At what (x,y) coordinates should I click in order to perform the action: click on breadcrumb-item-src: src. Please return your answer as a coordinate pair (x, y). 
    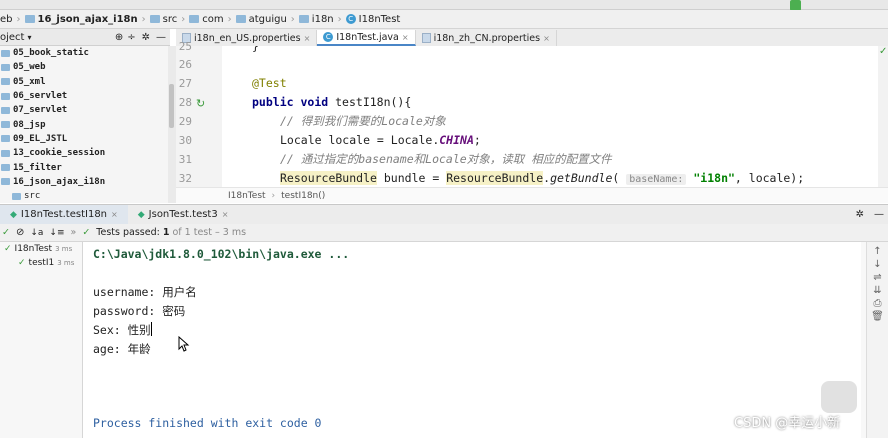
    Looking at the image, I should click on (163, 19).